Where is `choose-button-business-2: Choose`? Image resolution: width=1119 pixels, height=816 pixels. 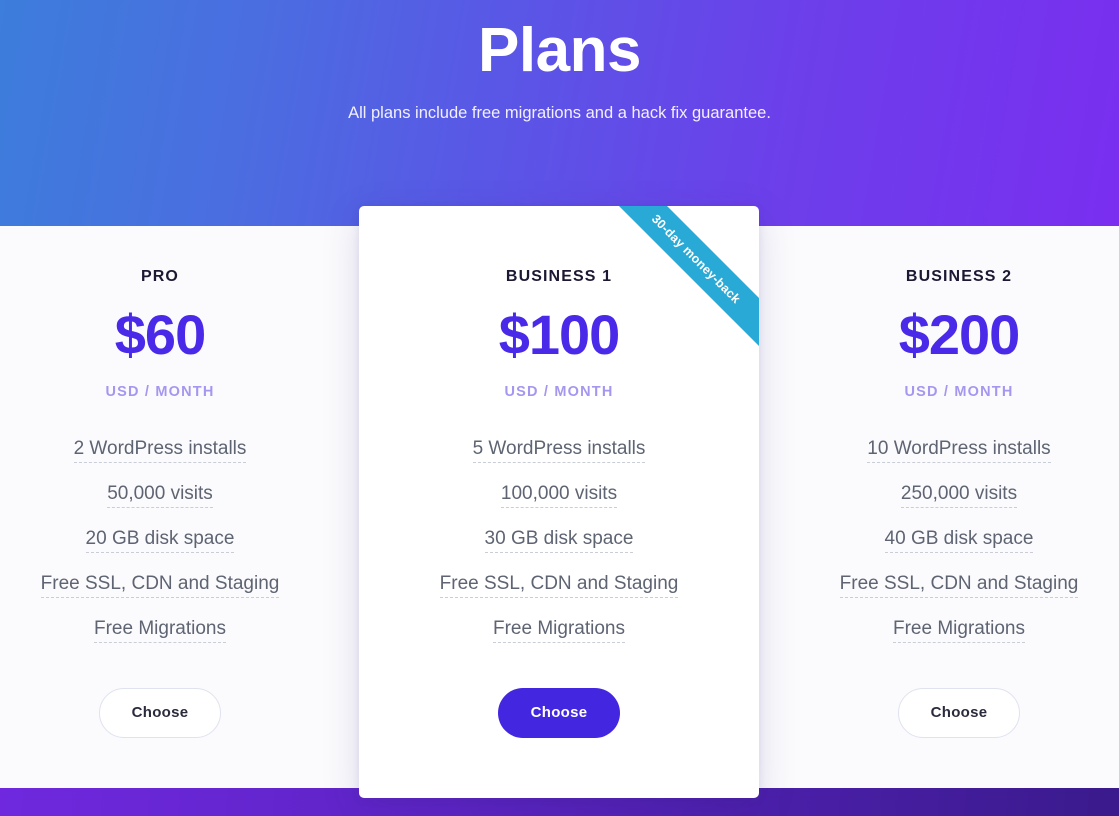 choose-button-business-2: Choose is located at coordinates (959, 713).